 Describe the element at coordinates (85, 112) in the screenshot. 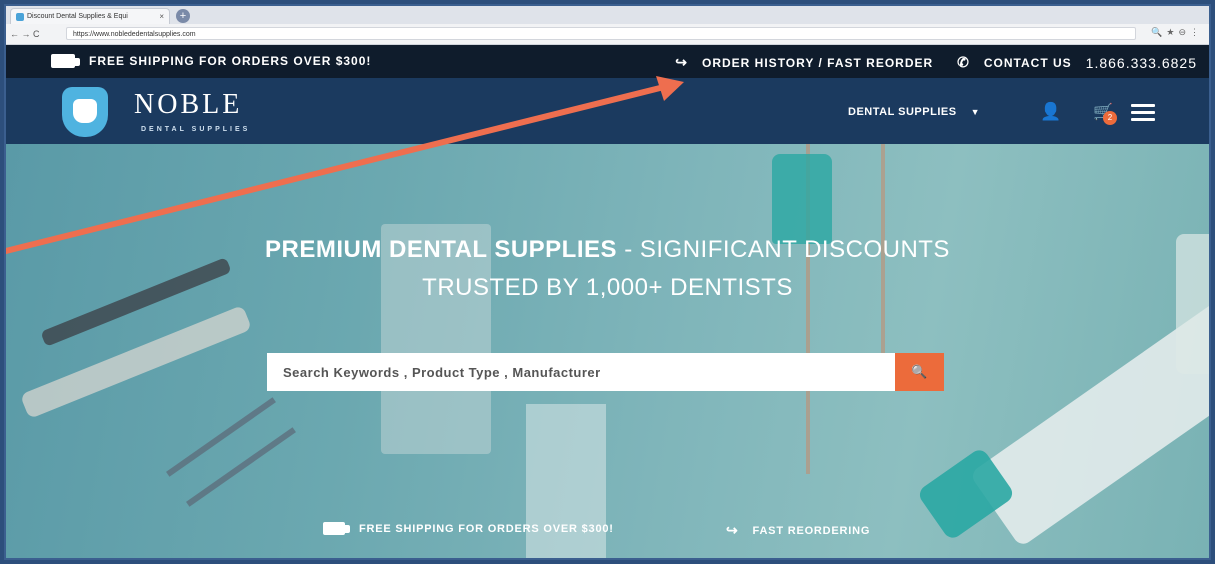

I see `tooth-logo-icon` at that location.